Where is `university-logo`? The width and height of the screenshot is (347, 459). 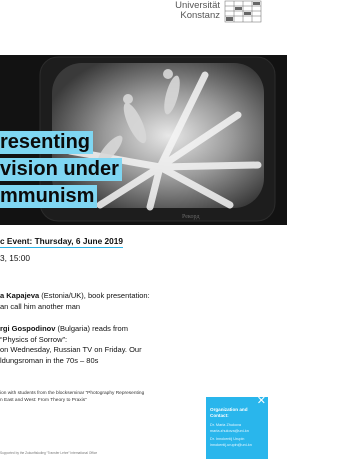 university-logo is located at coordinates (243, 11).